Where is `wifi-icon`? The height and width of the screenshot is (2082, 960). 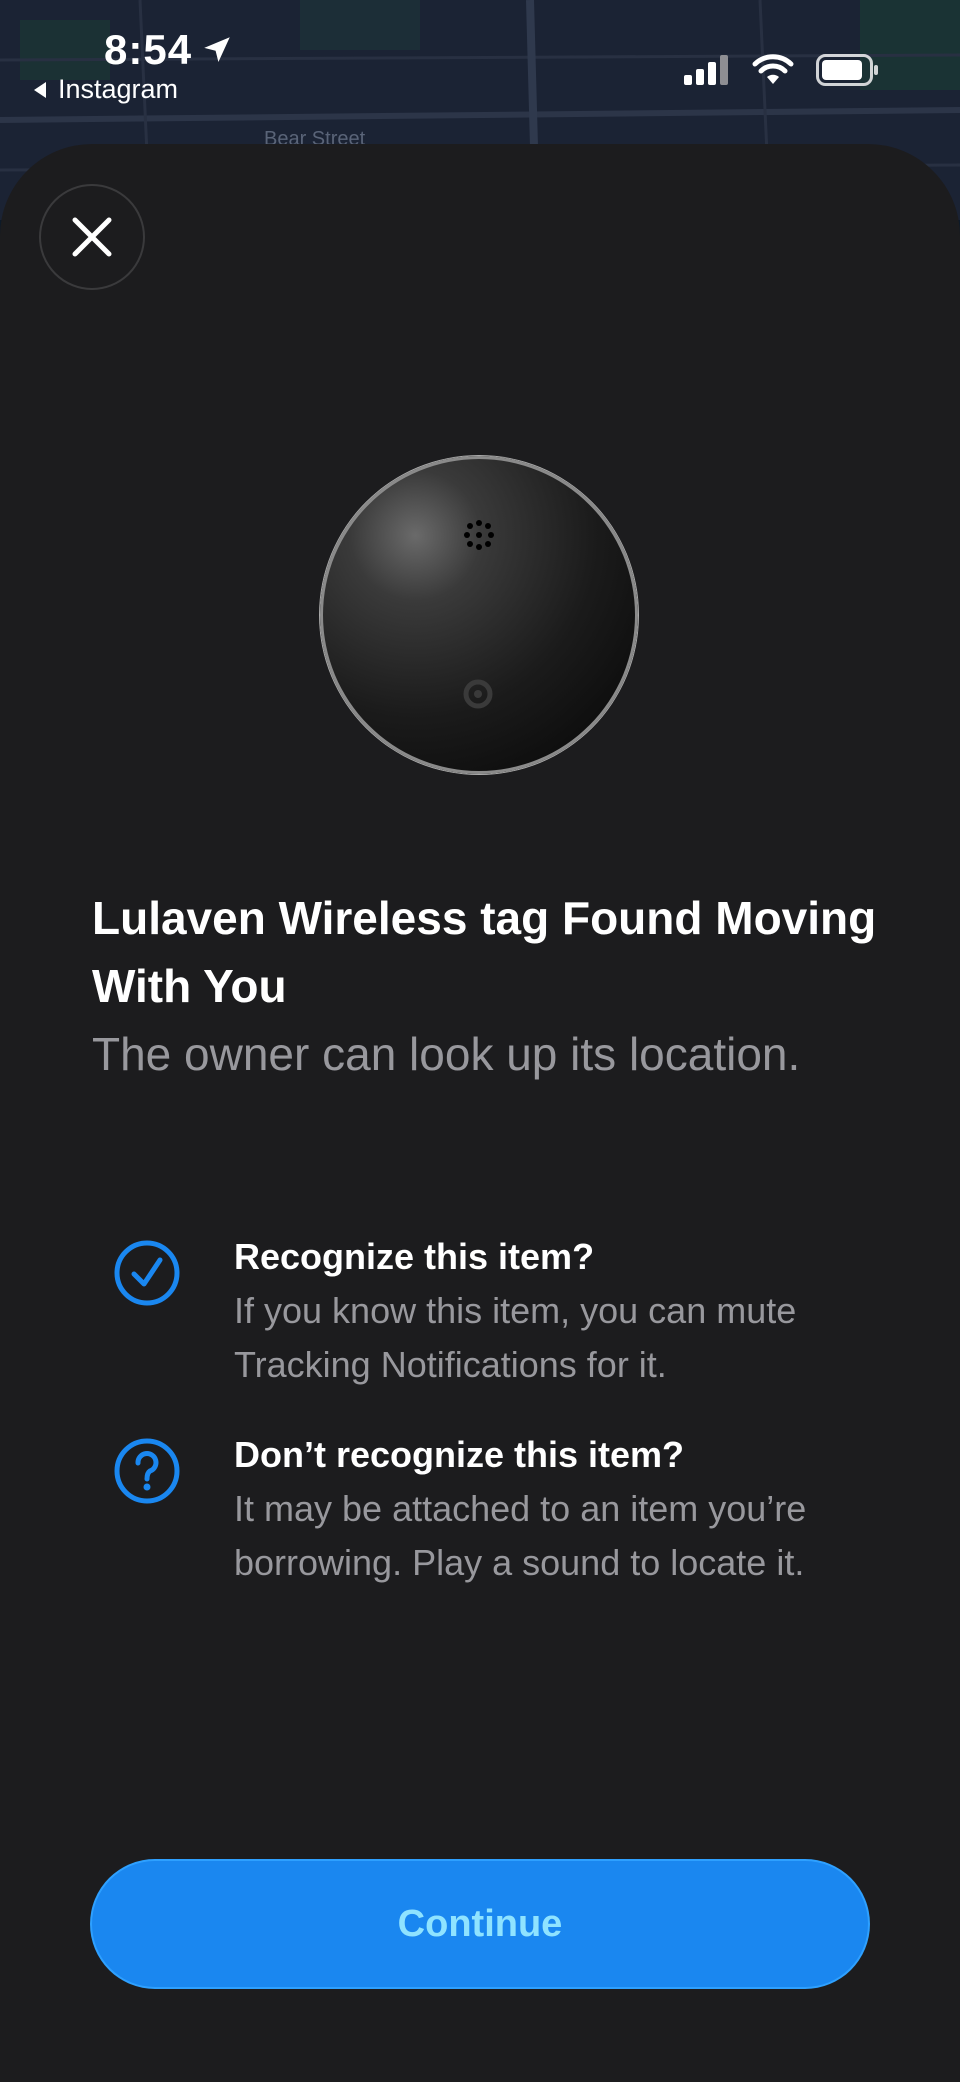 wifi-icon is located at coordinates (773, 69).